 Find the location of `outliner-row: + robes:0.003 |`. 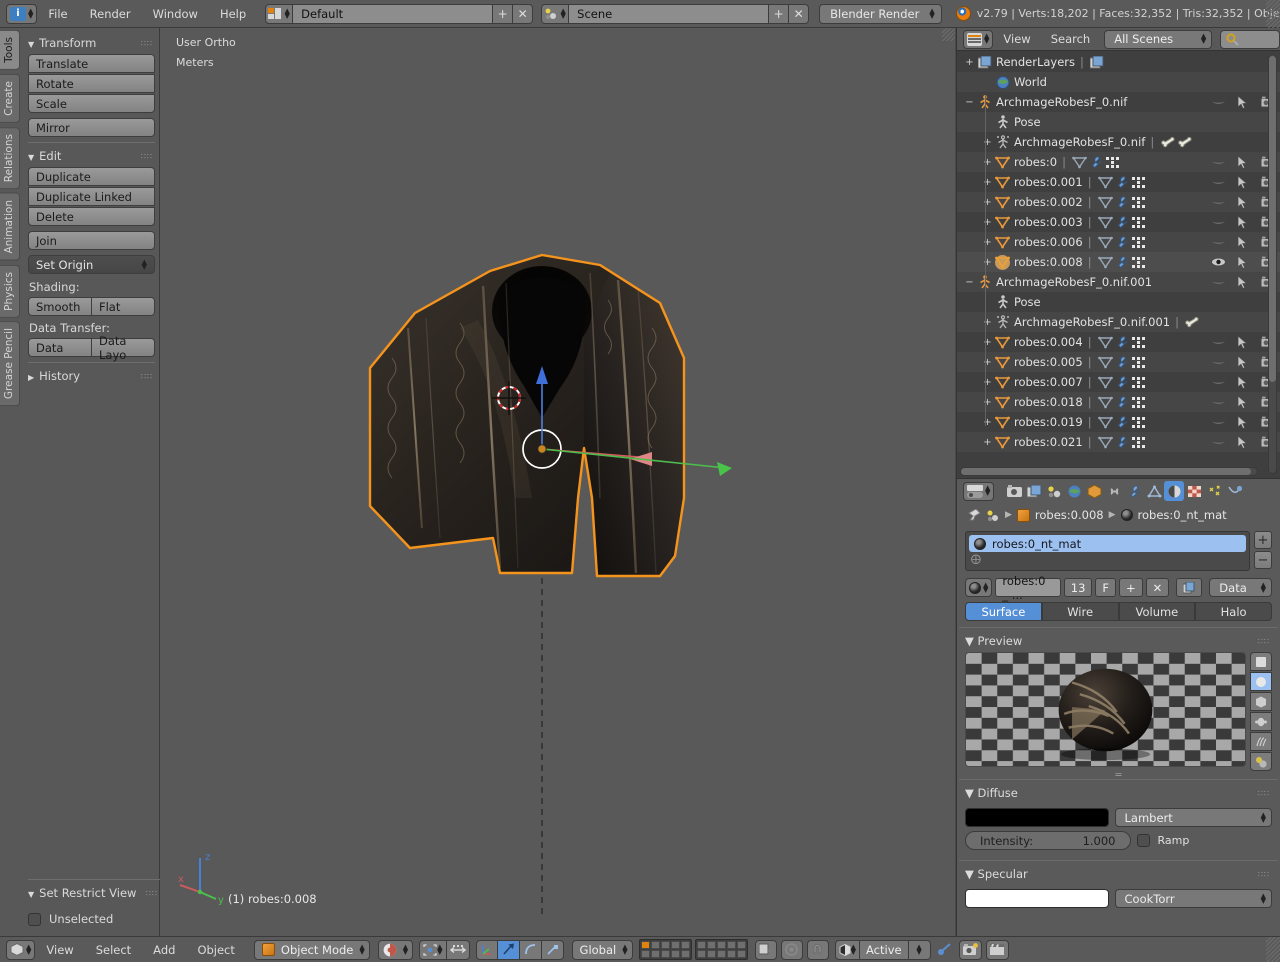

outliner-row: + robes:0.003 | is located at coordinates (1118, 222).